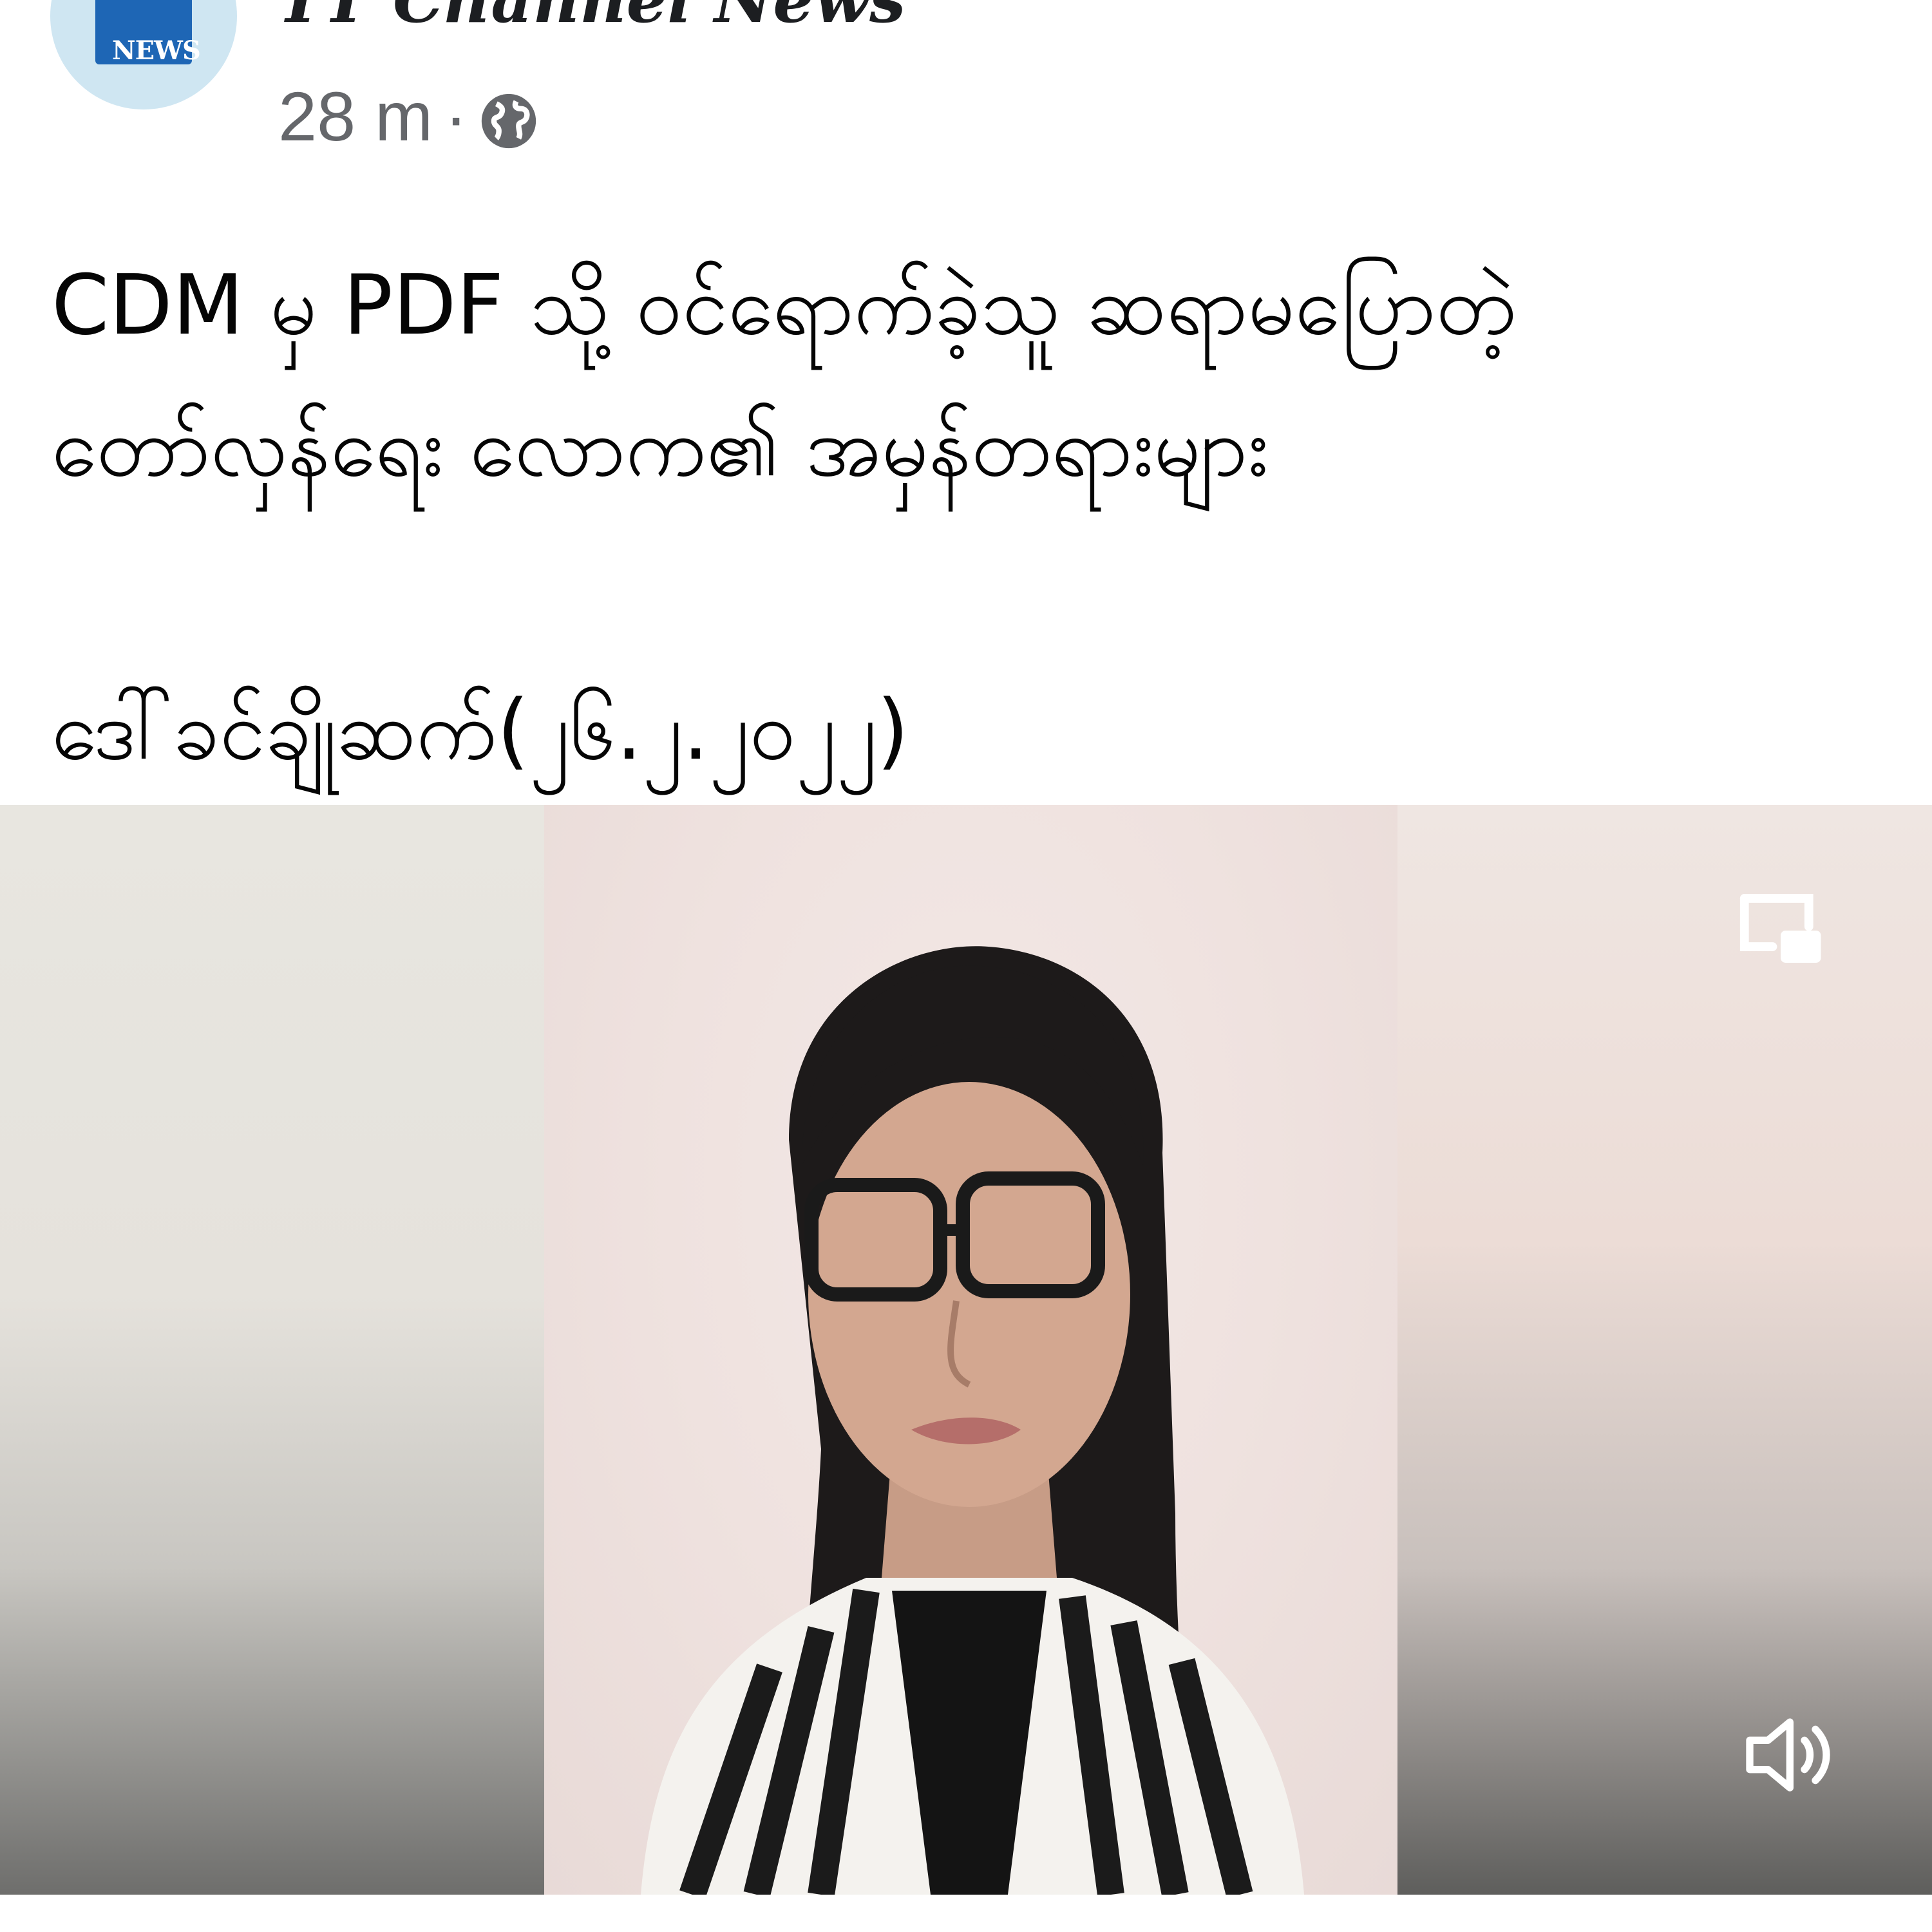  I want to click on post-meta: 28 m ·, so click(408, 116).